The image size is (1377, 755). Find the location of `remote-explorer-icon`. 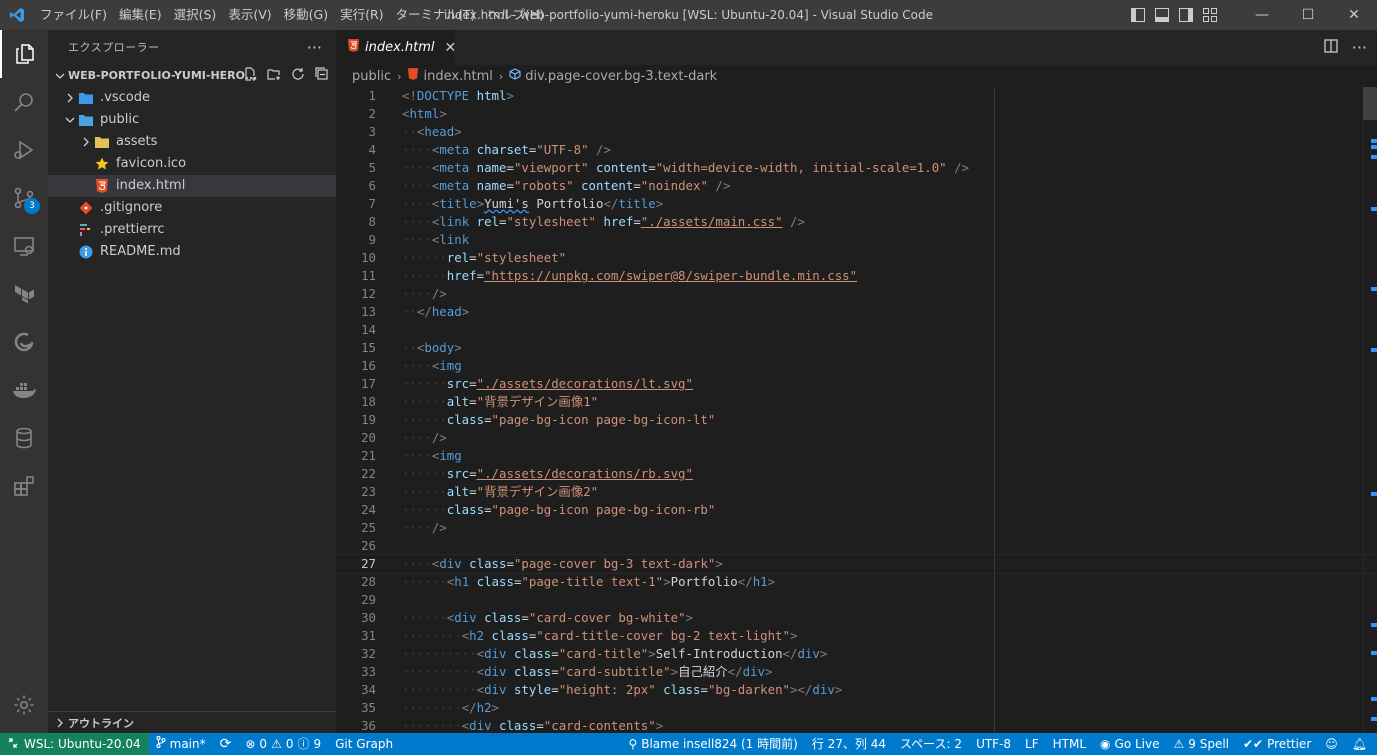

remote-explorer-icon is located at coordinates (24, 246).